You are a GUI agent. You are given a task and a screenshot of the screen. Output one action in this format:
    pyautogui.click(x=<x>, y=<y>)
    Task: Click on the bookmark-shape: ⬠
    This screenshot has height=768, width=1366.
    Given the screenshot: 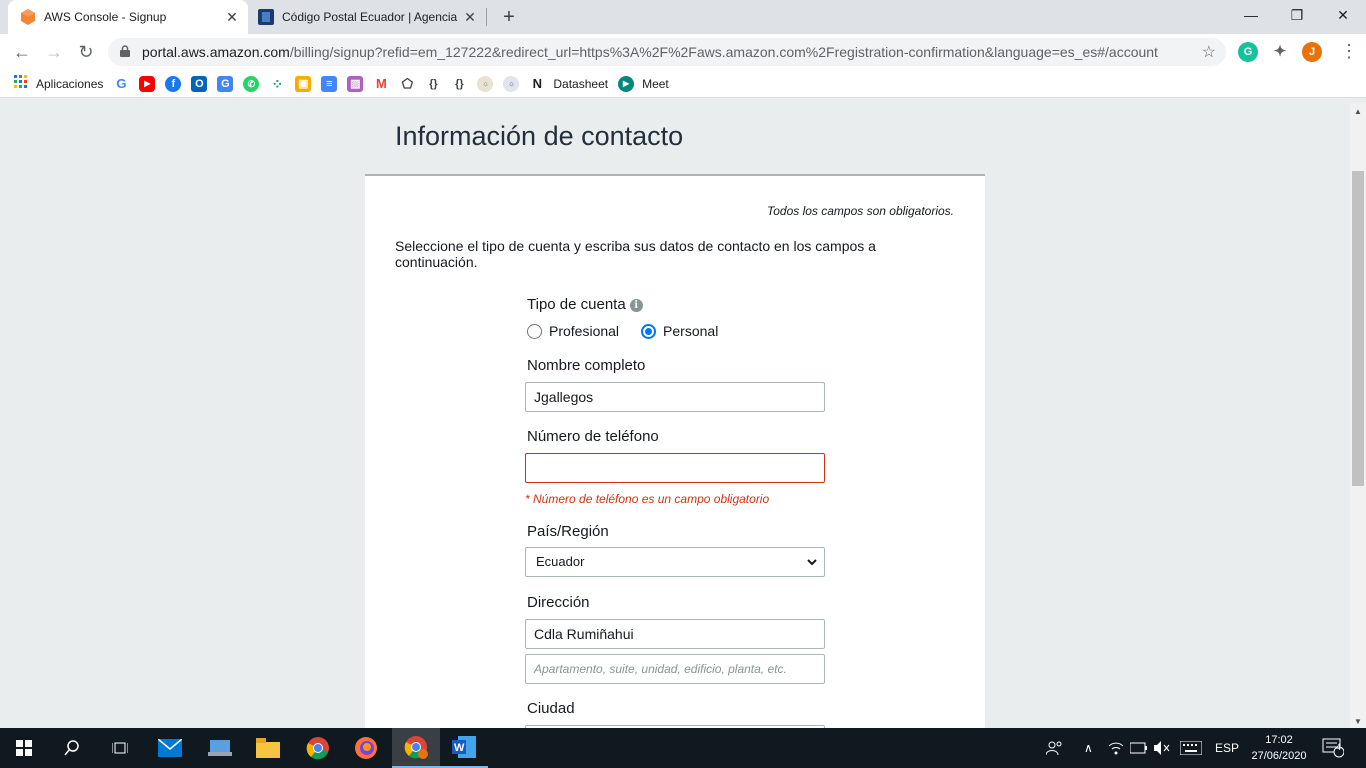 What is the action you would take?
    pyautogui.click(x=407, y=84)
    